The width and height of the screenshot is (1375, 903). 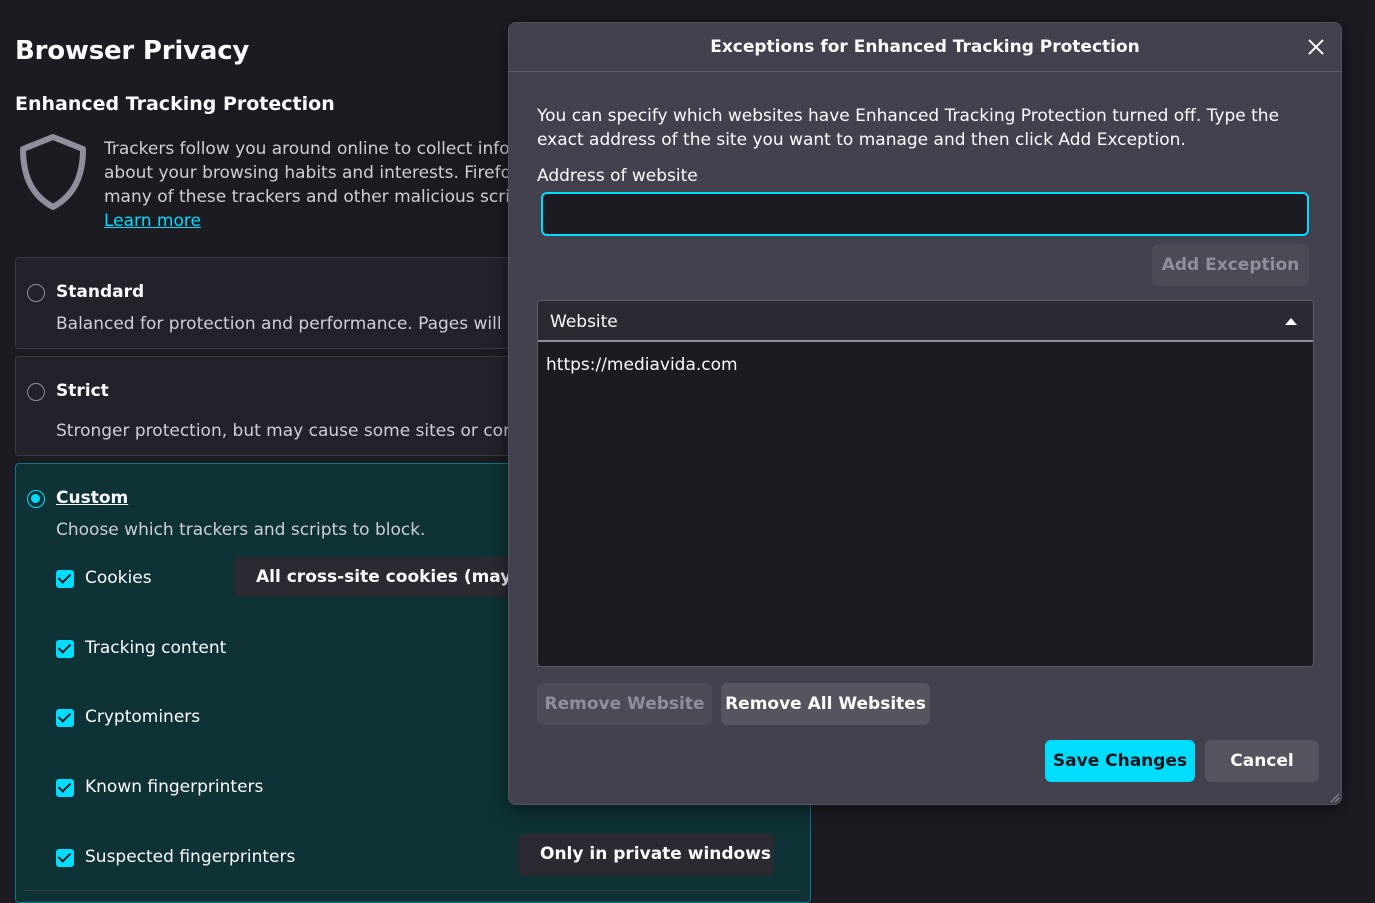 What do you see at coordinates (617, 176) in the screenshot?
I see `address-label: Address of website` at bounding box center [617, 176].